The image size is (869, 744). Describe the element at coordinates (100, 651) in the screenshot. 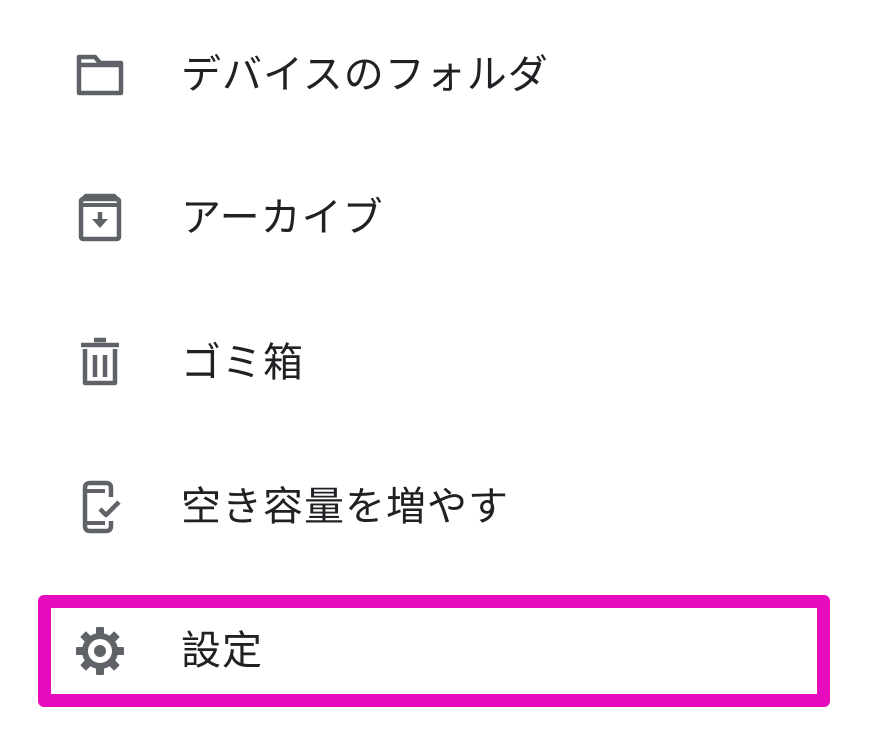

I see `gear-icon` at that location.